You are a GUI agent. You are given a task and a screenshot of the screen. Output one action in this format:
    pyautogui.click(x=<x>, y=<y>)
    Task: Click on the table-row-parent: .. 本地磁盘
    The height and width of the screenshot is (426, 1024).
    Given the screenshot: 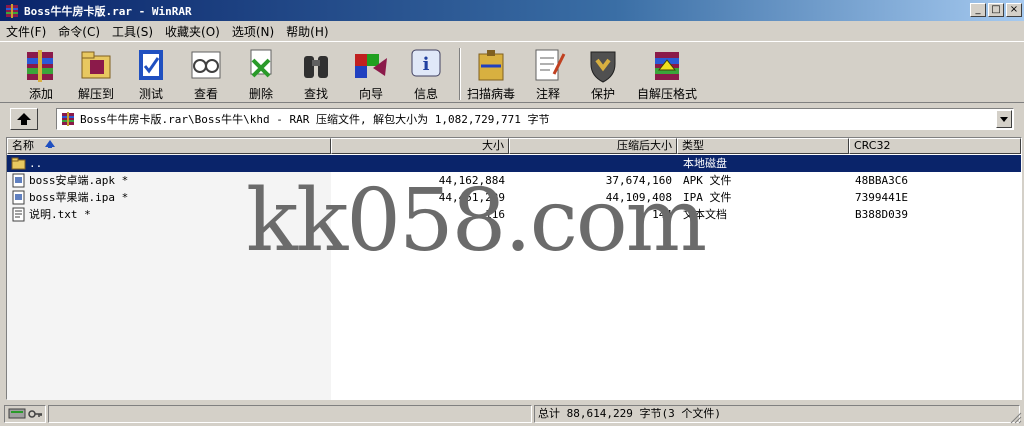 What is the action you would take?
    pyautogui.click(x=514, y=163)
    